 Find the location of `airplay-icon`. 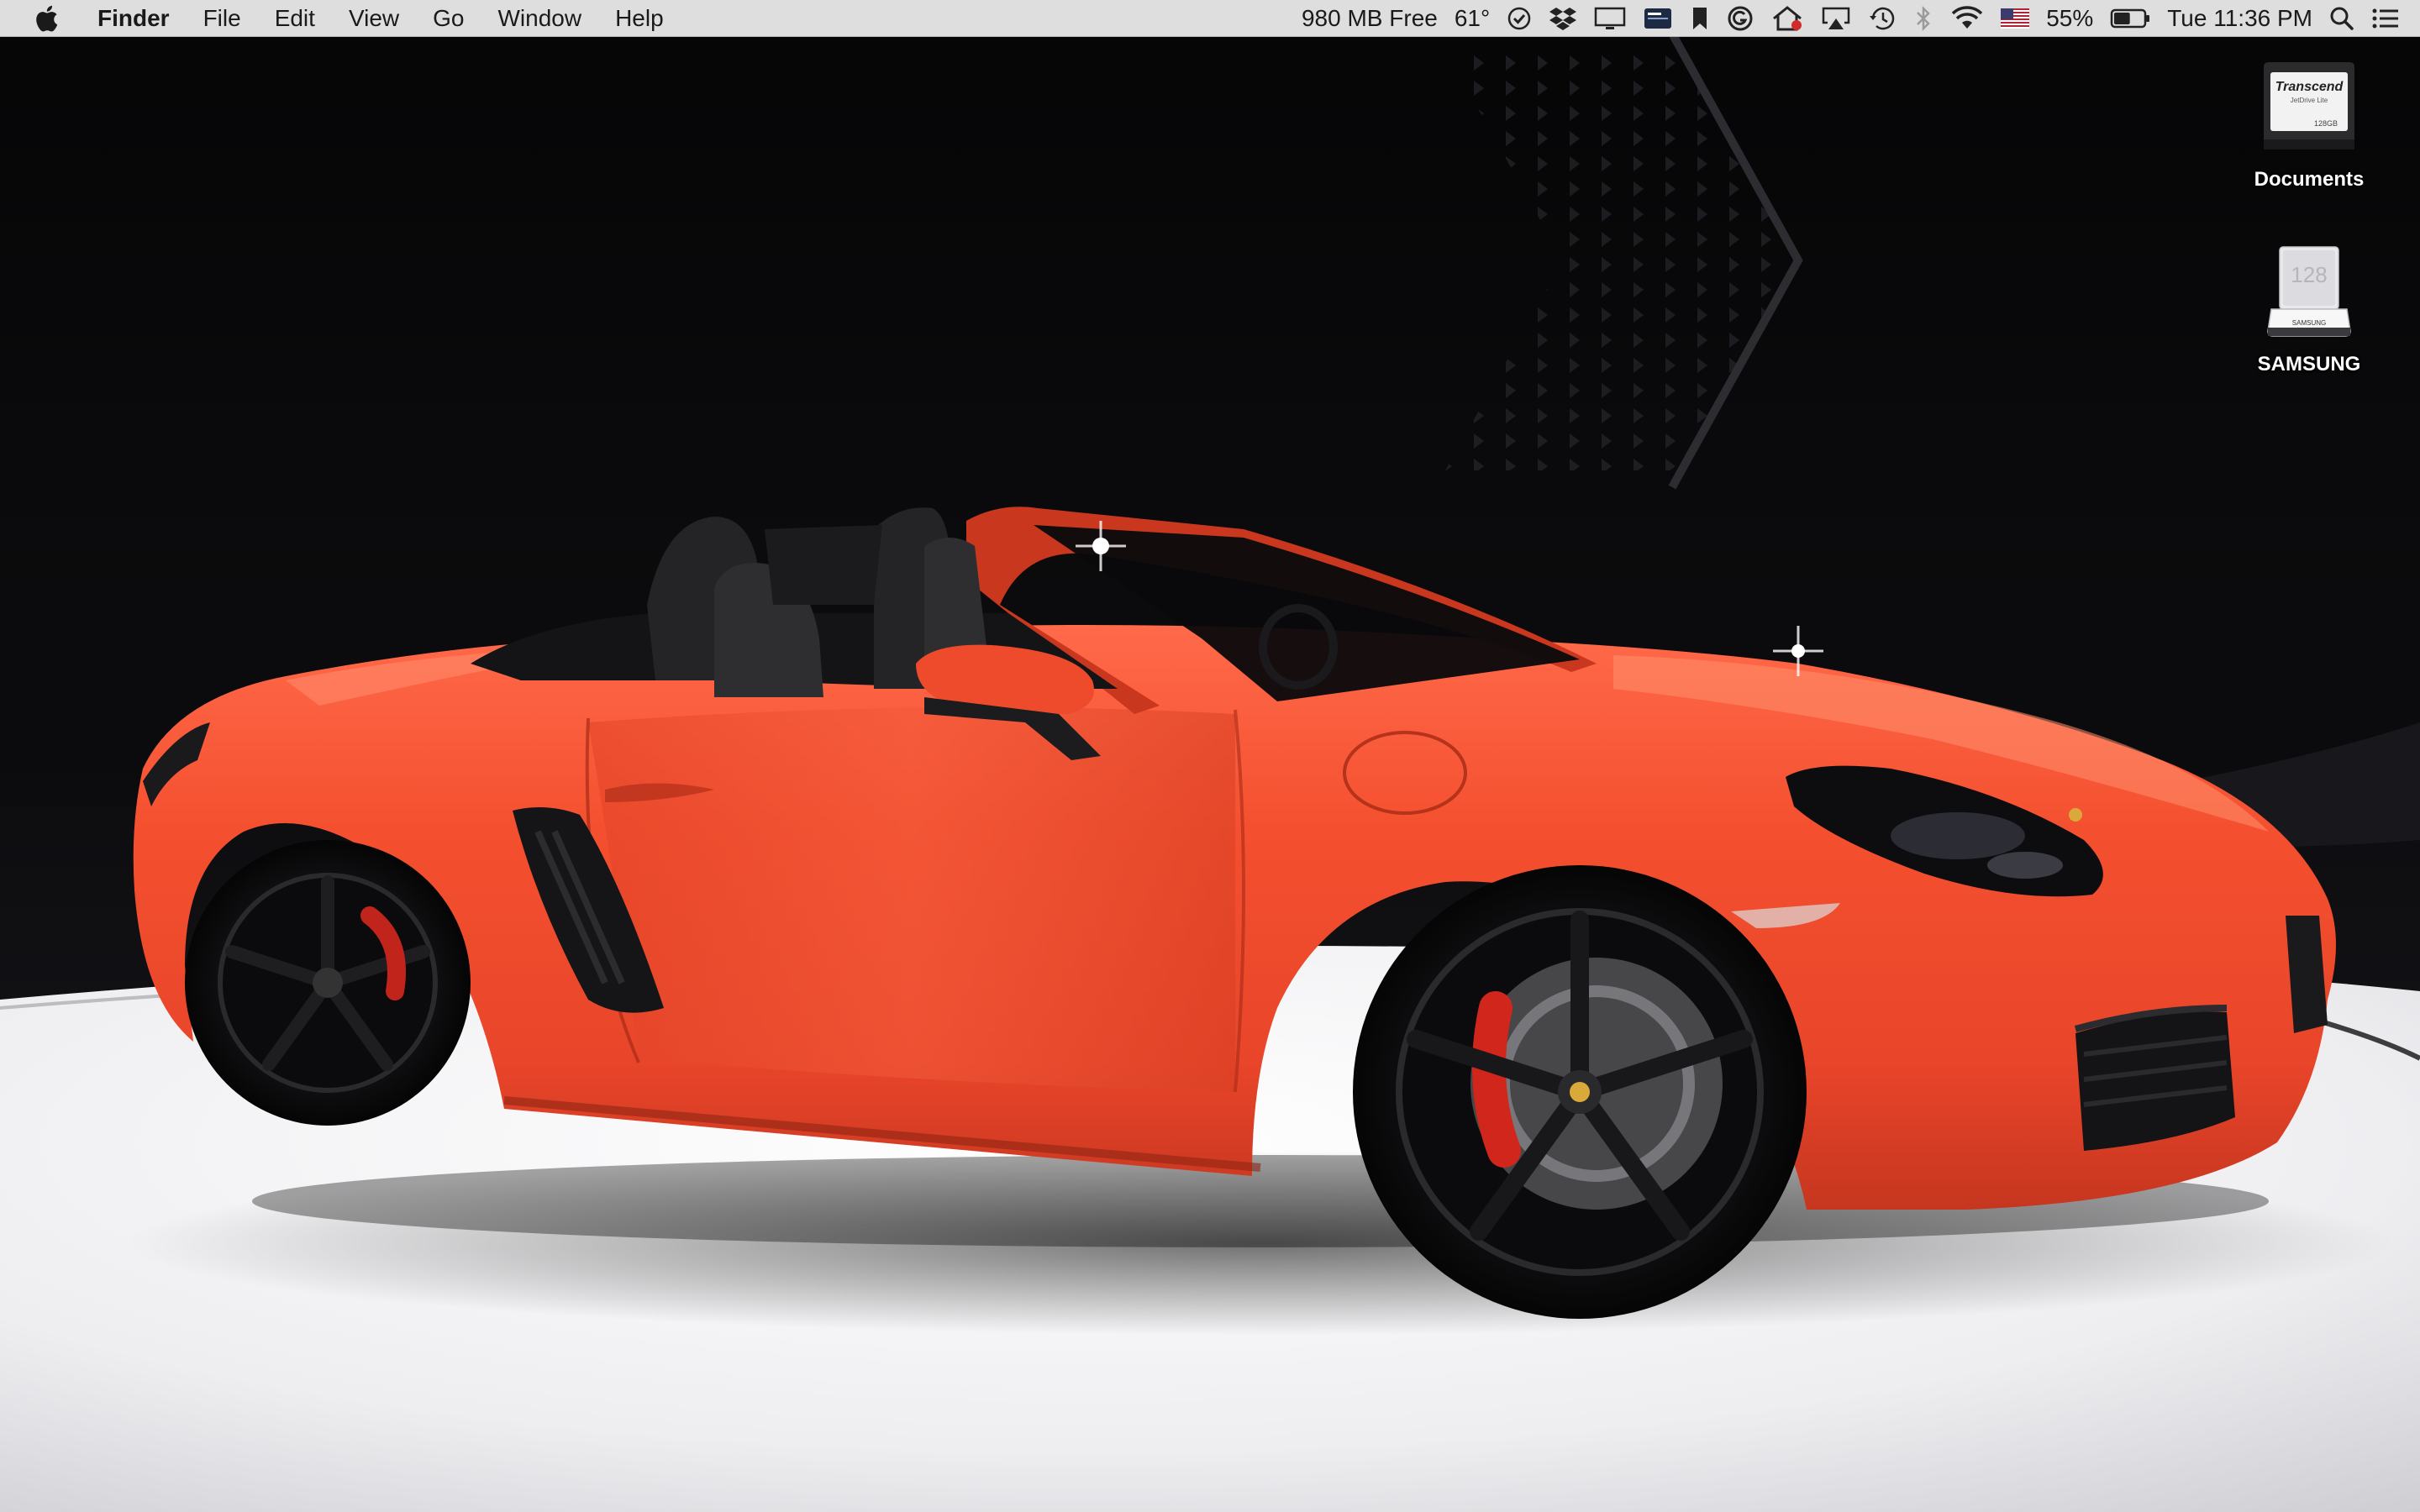

airplay-icon is located at coordinates (1836, 18).